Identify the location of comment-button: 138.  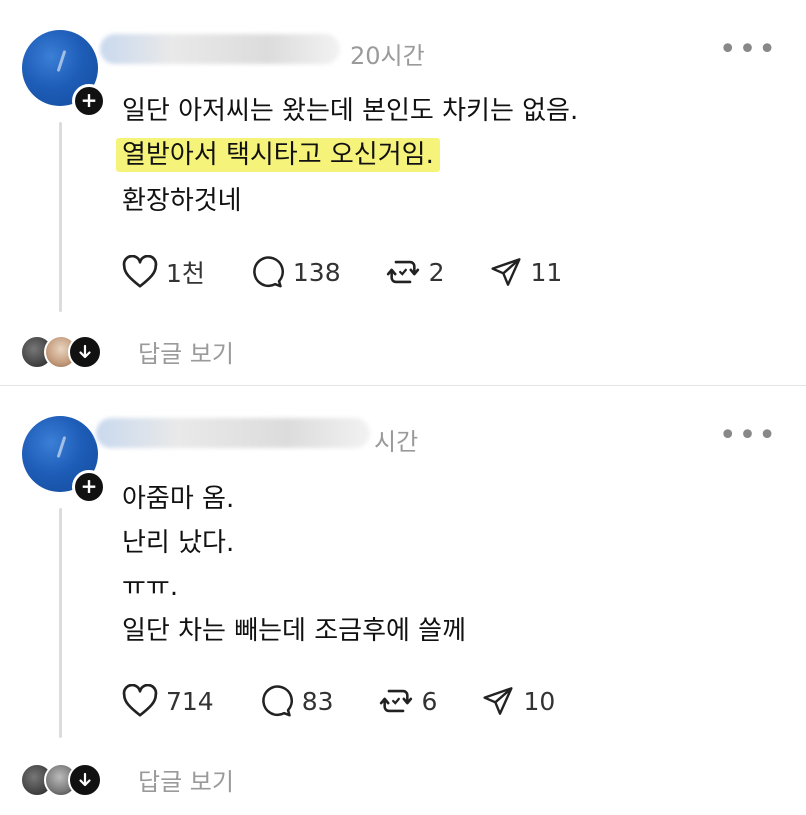
(295, 272).